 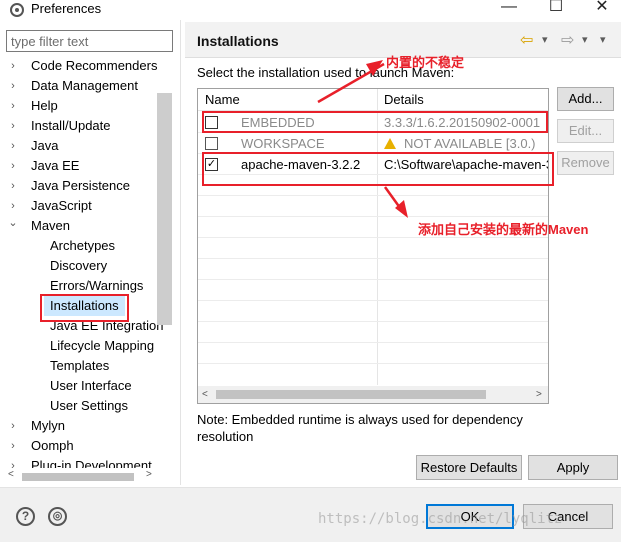 I want to click on tree-item-label: User Interface, so click(x=91, y=385).